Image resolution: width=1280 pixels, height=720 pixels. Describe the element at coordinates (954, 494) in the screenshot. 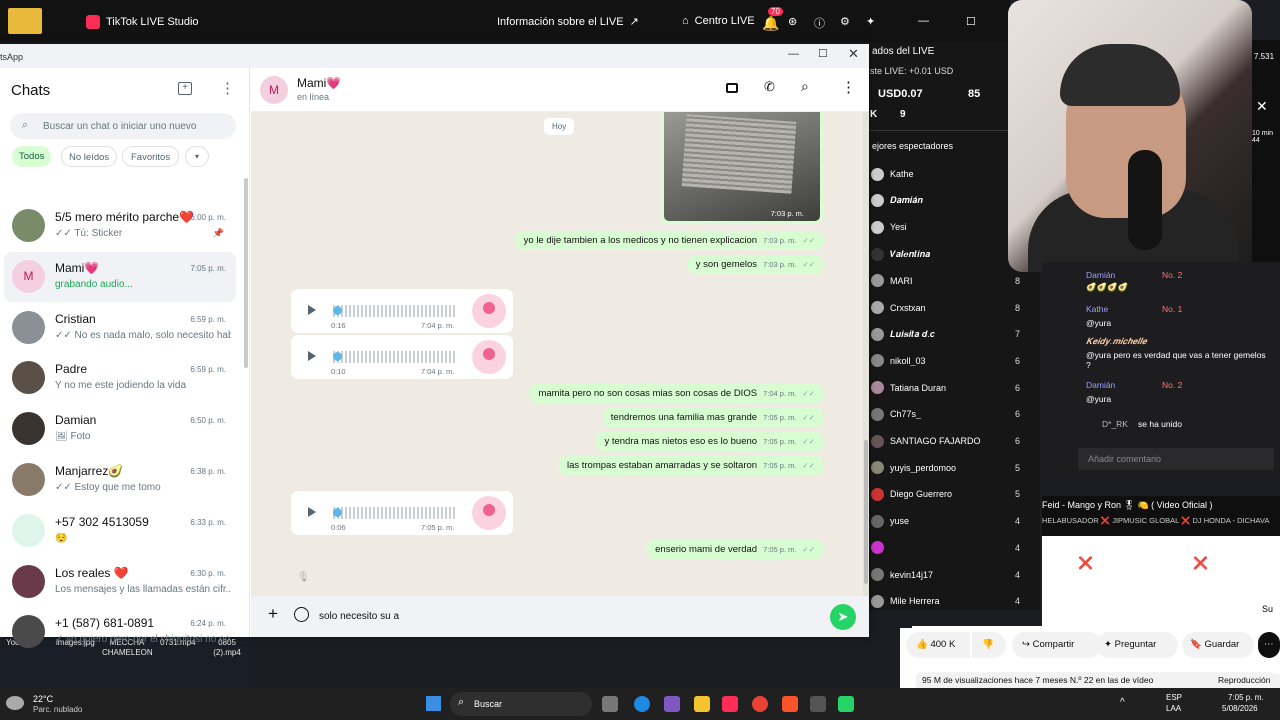

I see `viewer-row: Diego Guerrero 5` at that location.